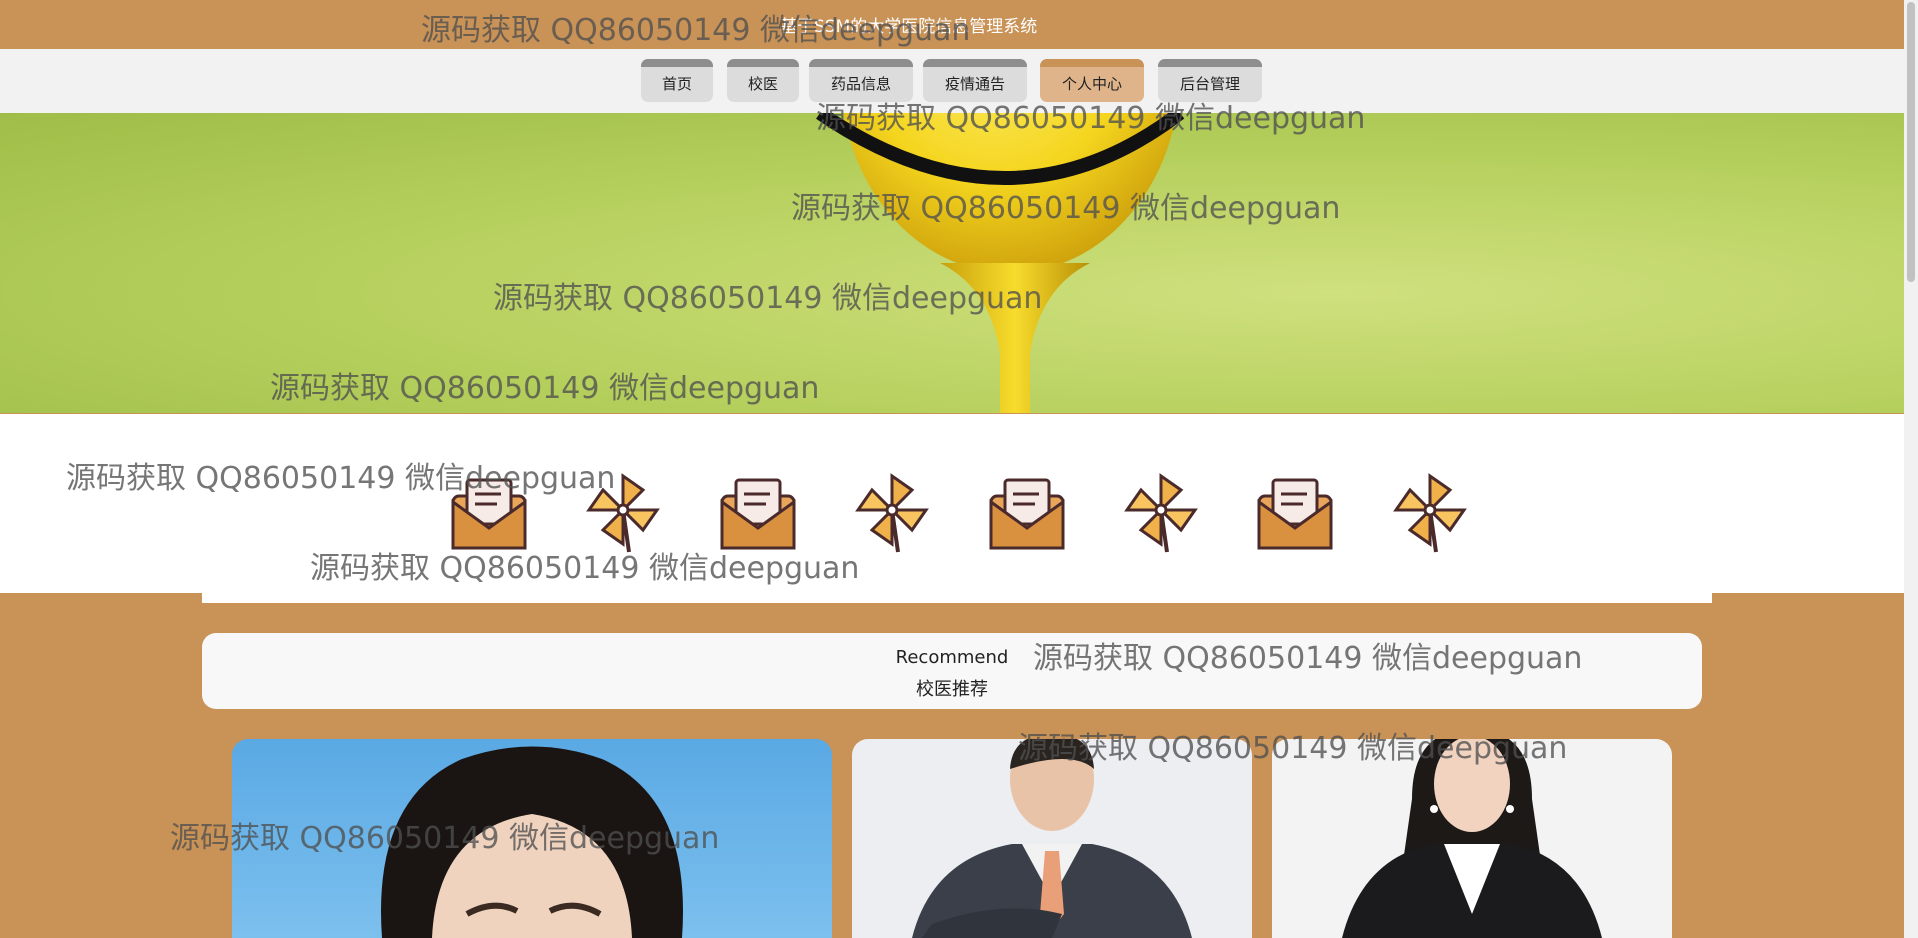 The width and height of the screenshot is (1918, 938). Describe the element at coordinates (952, 671) in the screenshot. I see `recommend-section-header: Recommend 校医推荐` at that location.